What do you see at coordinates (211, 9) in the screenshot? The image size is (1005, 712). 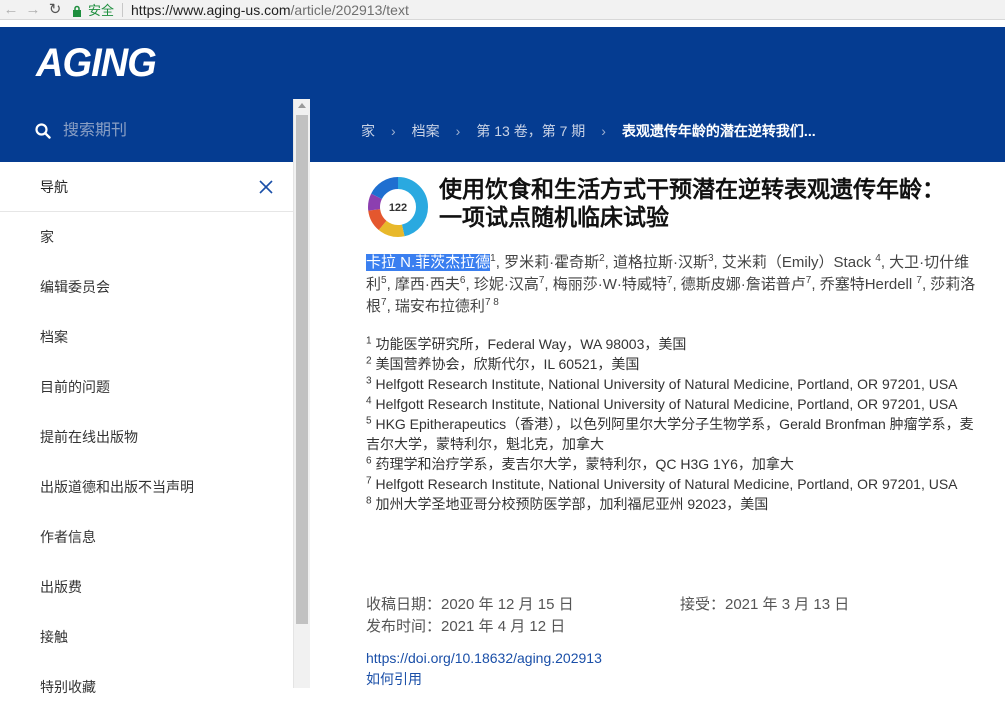 I see `url-host: https://www.aging-us.com` at bounding box center [211, 9].